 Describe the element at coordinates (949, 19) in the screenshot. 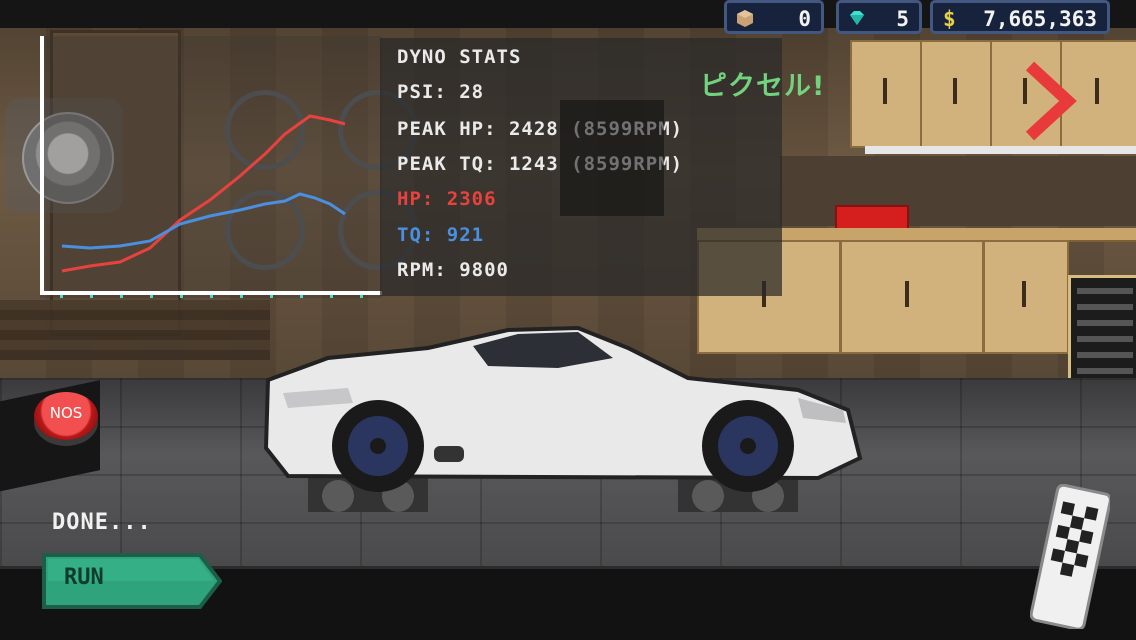

I see `dollar-icon: $` at that location.